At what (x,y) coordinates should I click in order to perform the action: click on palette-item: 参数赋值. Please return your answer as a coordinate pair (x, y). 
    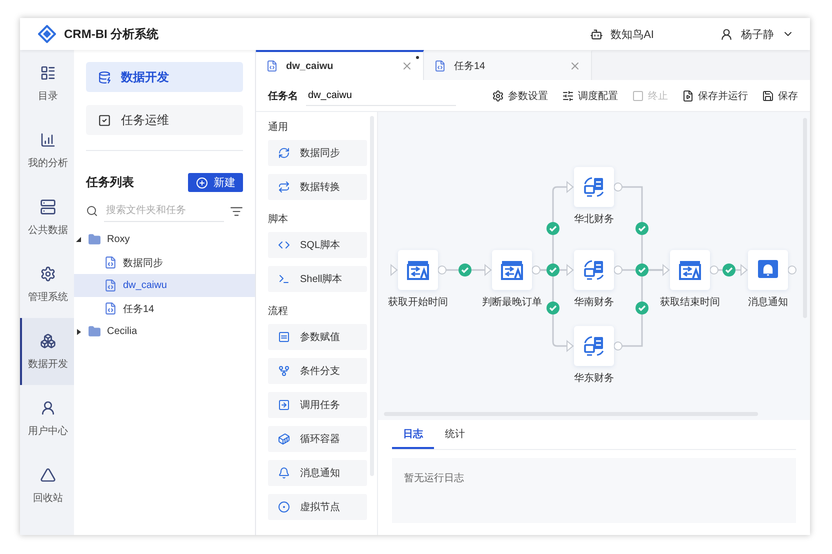
    Looking at the image, I should click on (317, 337).